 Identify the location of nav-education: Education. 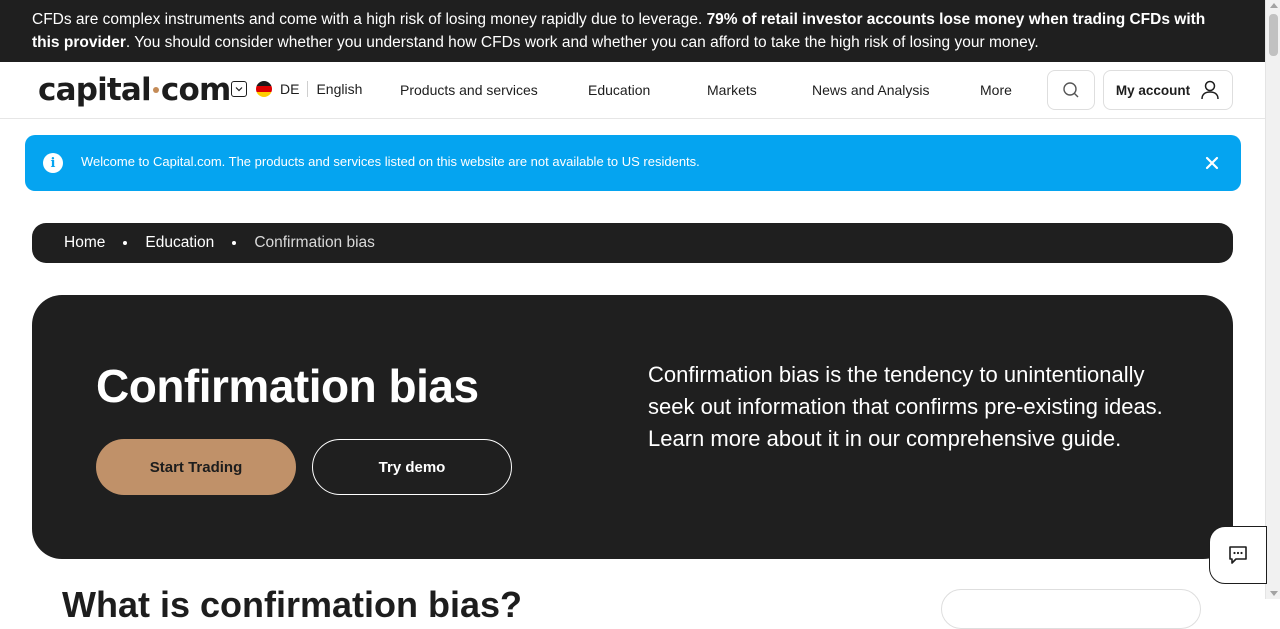
(619, 90).